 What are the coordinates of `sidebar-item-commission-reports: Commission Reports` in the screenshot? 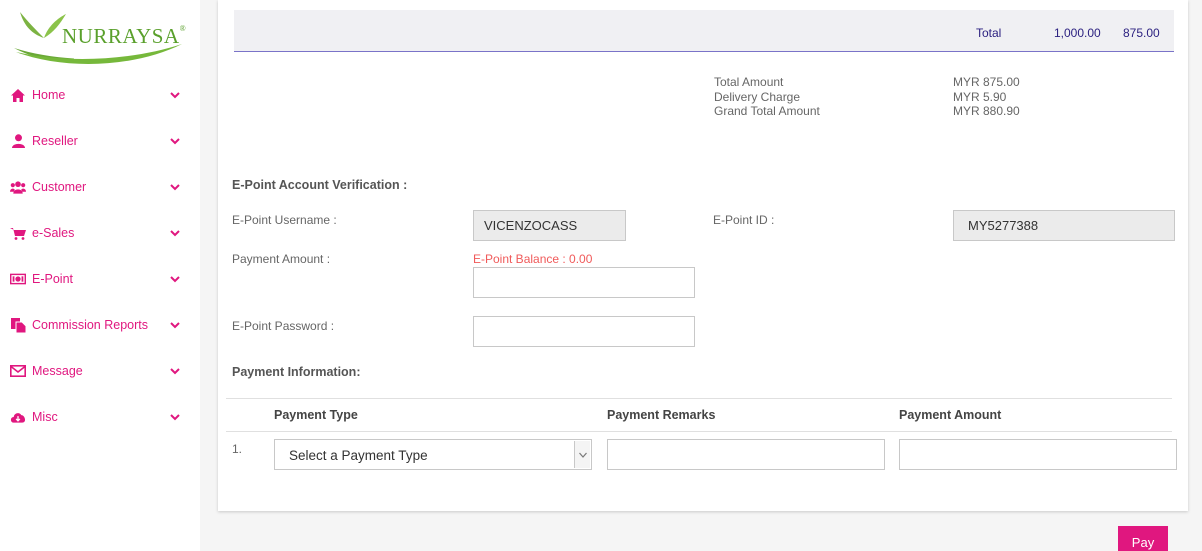 It's located at (100, 325).